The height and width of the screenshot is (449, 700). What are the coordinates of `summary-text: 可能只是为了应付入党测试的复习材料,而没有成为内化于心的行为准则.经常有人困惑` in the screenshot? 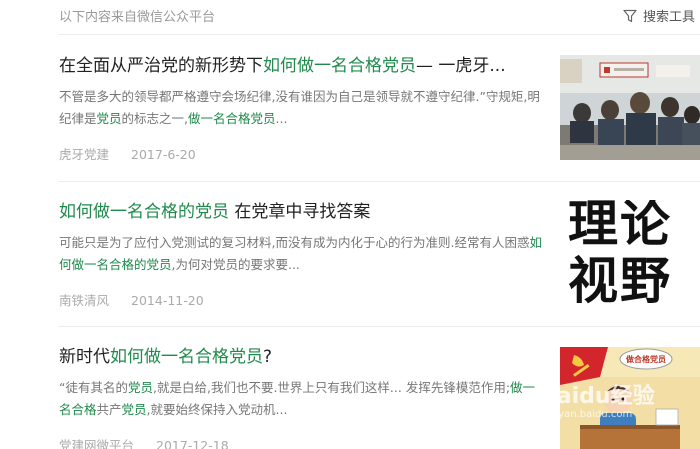 It's located at (294, 242).